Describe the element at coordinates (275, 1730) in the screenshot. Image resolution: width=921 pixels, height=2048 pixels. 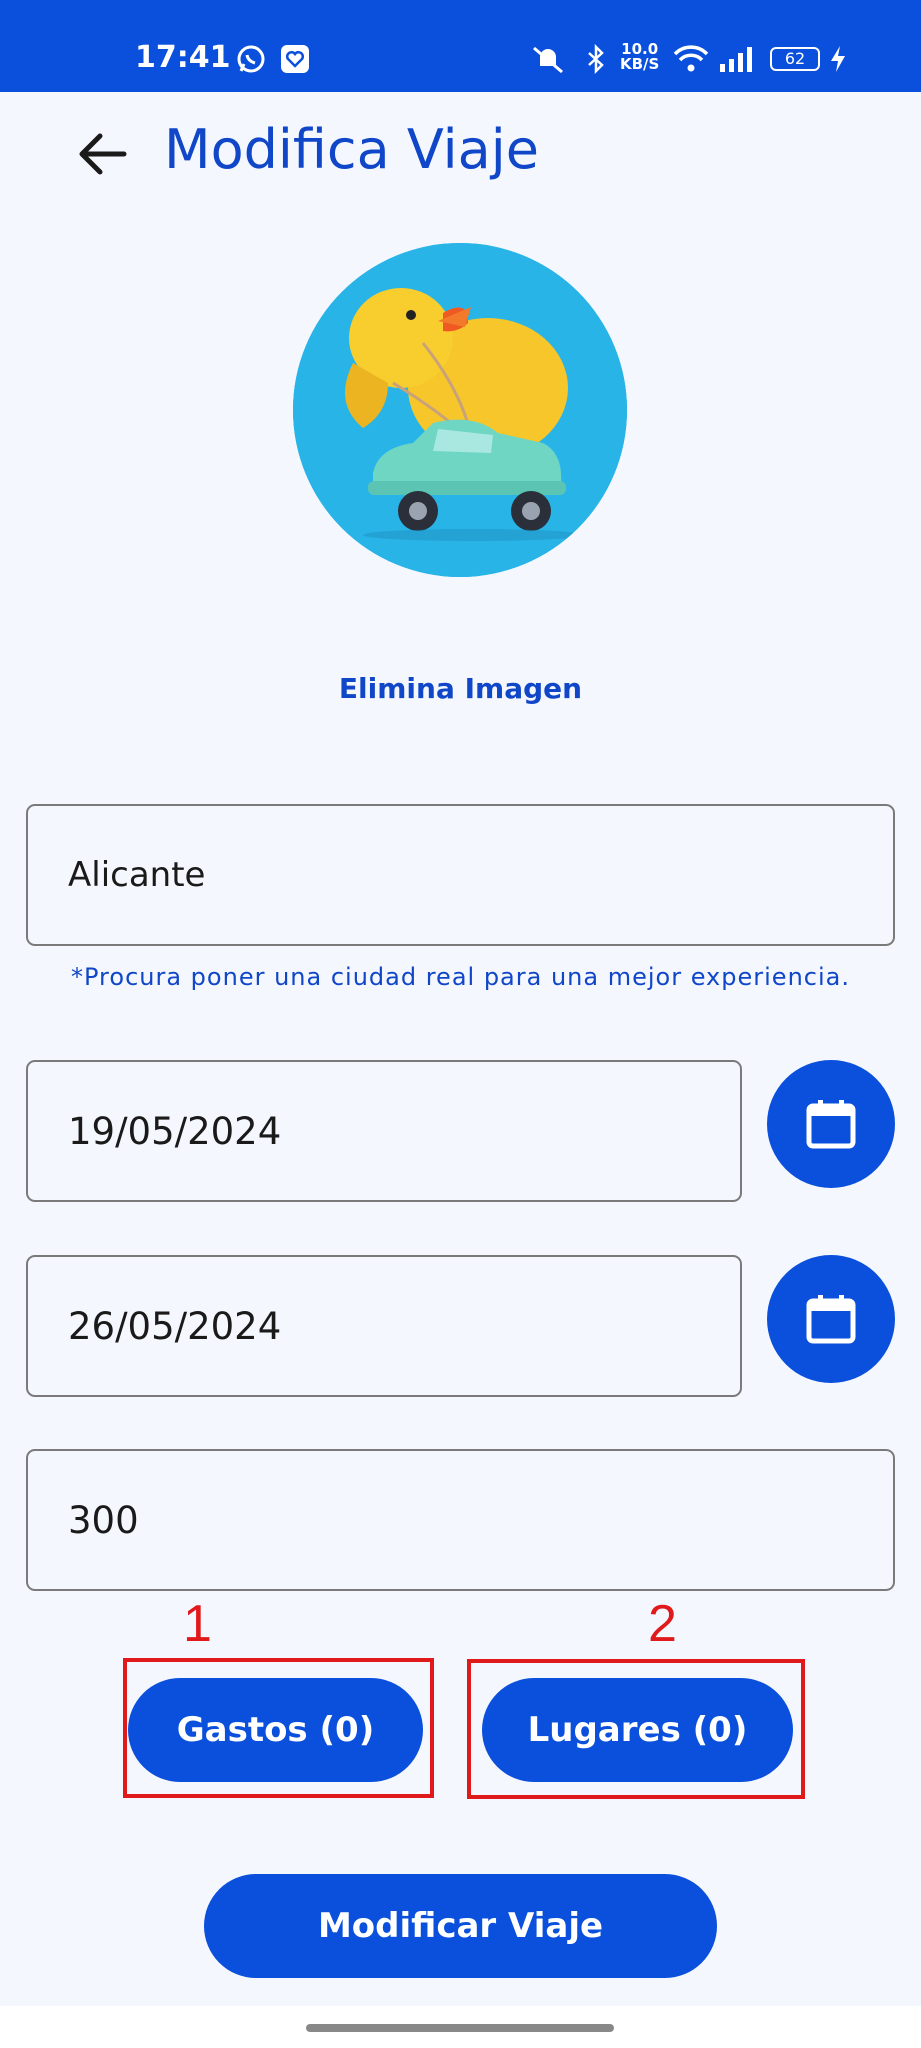
I see `expenses-button: Gastos (0)` at that location.